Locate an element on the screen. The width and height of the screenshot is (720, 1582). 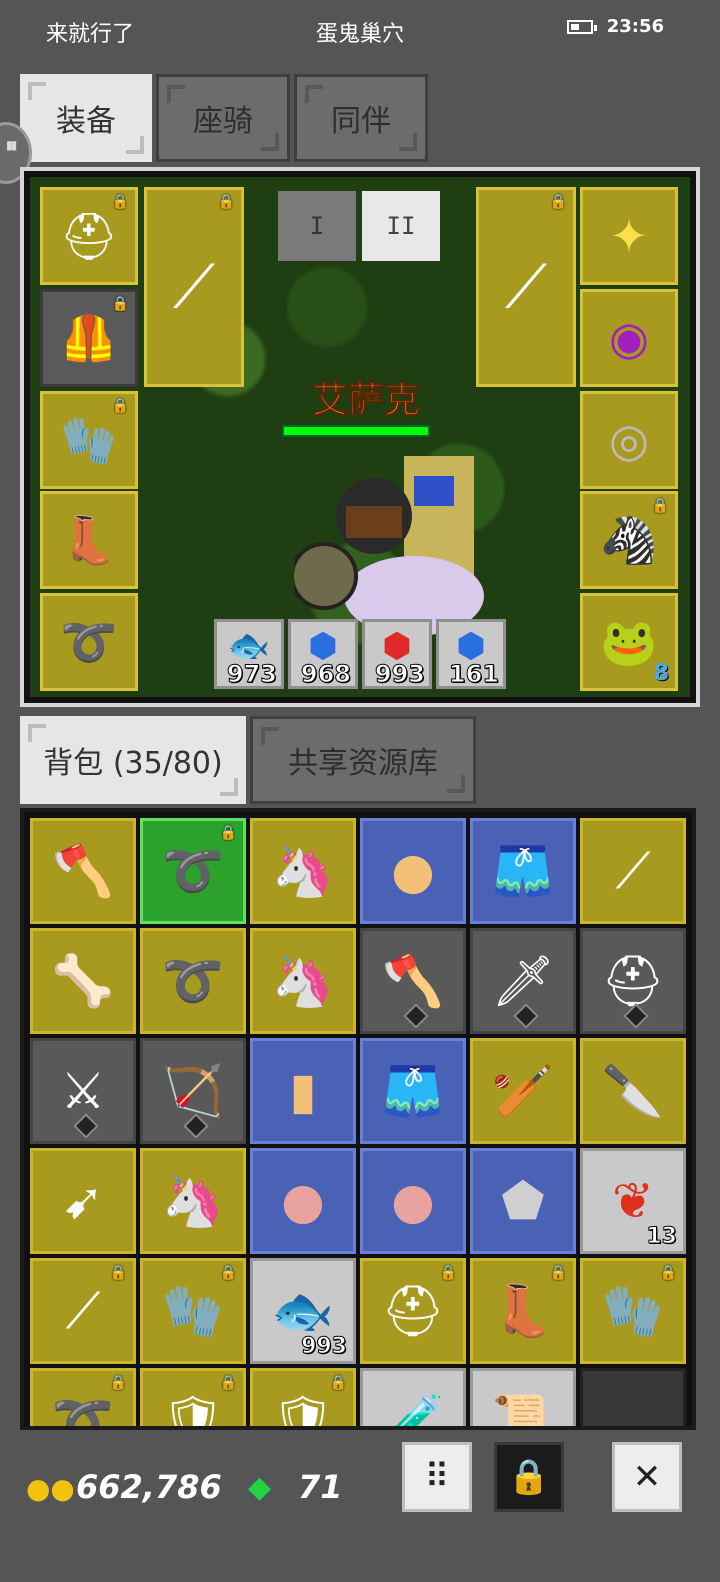
club-icon: 🏏 is located at coordinates (523, 1090).